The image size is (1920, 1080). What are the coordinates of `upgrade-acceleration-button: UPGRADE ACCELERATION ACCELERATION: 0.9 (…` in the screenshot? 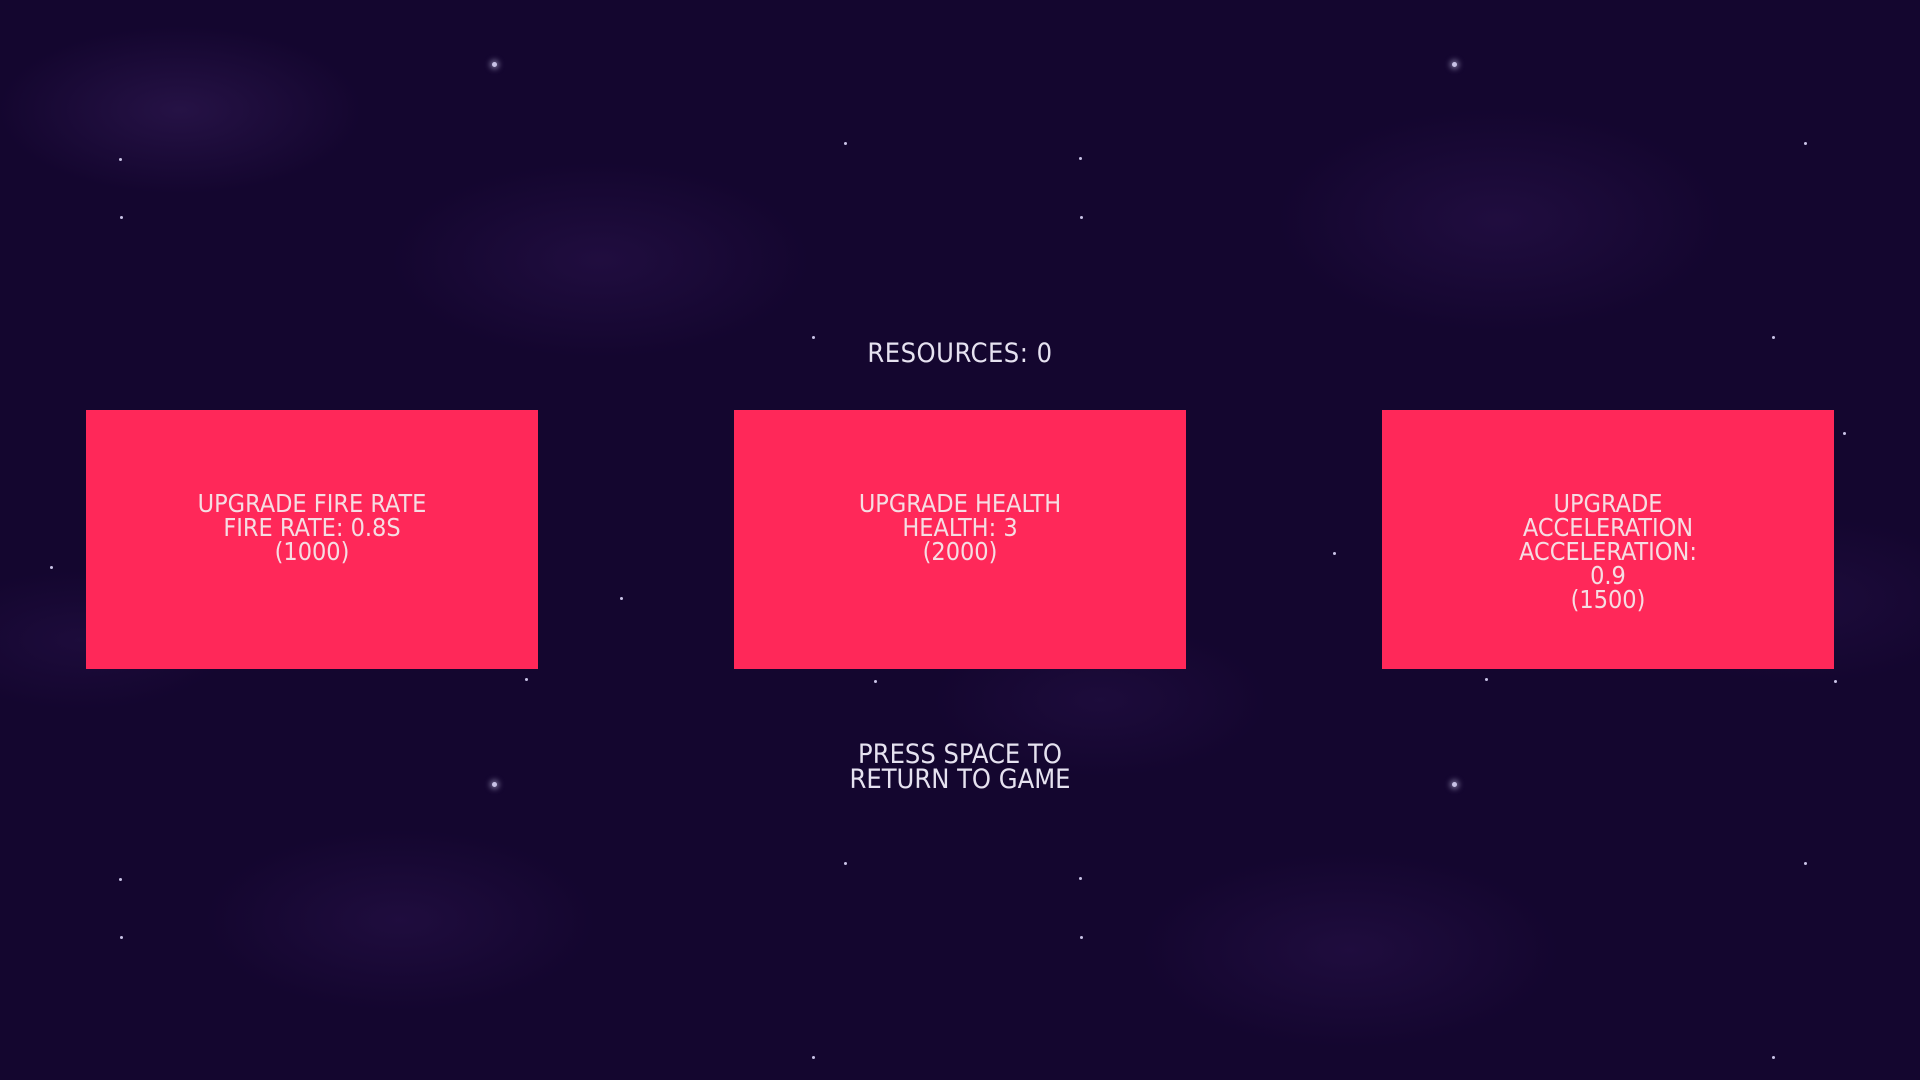 It's located at (1608, 539).